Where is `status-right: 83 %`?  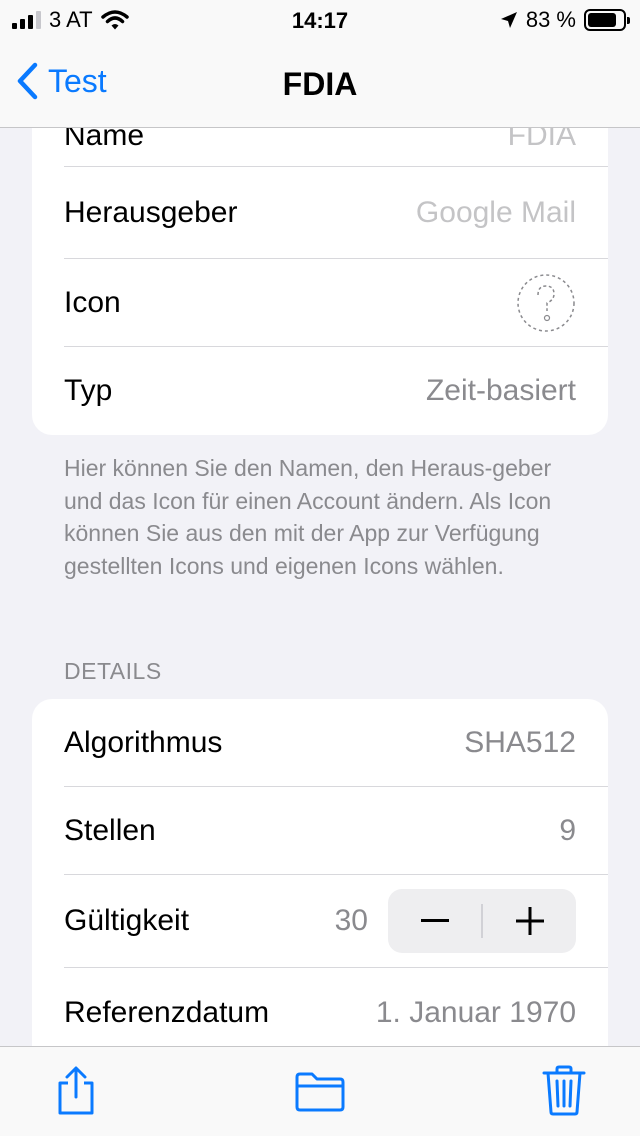 status-right: 83 % is located at coordinates (565, 19).